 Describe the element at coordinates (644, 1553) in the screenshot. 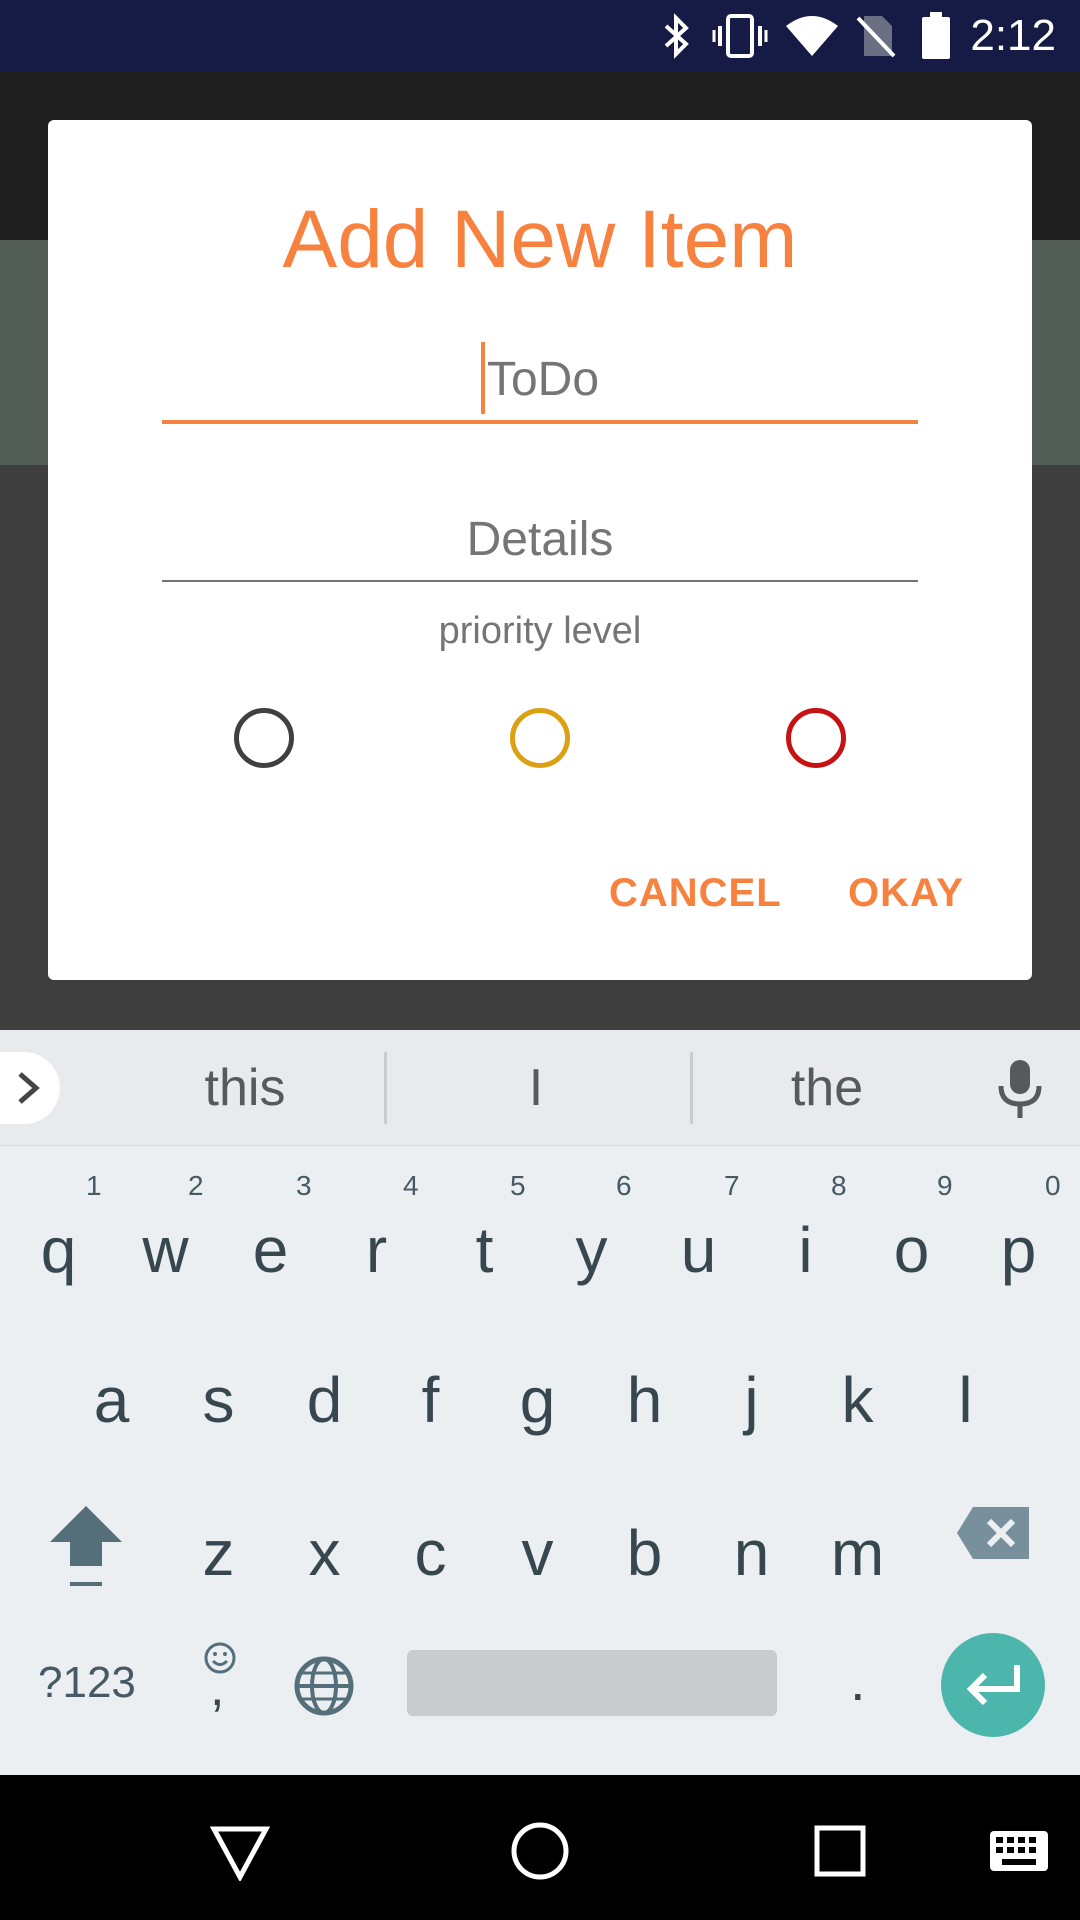

I see `key-b: b` at that location.